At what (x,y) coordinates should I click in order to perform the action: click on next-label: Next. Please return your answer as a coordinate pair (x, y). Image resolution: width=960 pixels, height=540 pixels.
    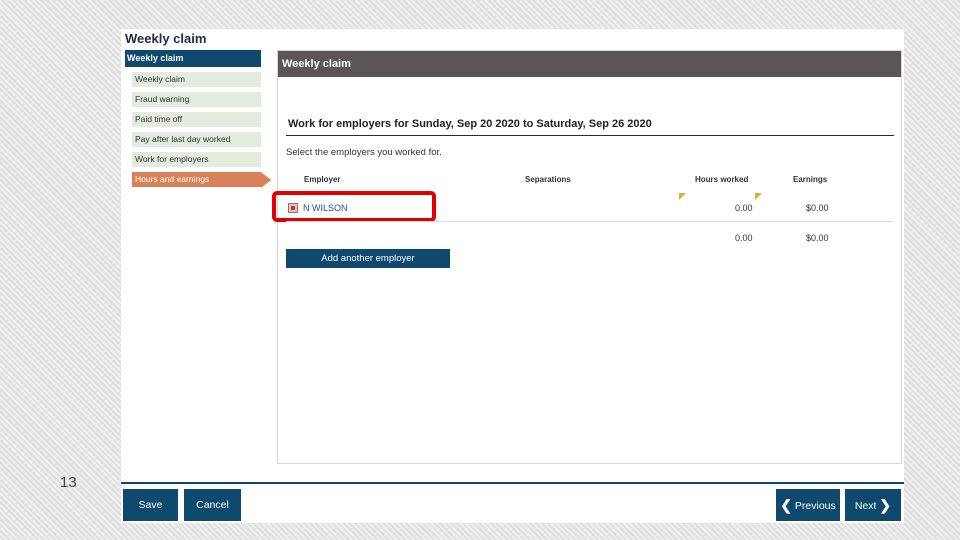
    Looking at the image, I should click on (865, 506).